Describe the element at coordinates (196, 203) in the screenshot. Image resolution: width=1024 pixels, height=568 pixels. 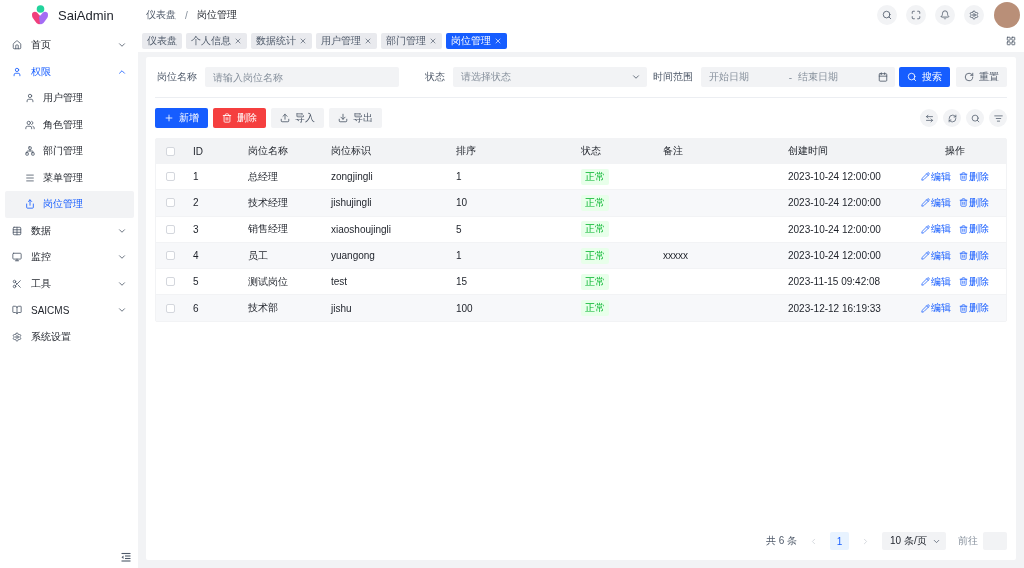
I see `table-cell-text: 2` at that location.